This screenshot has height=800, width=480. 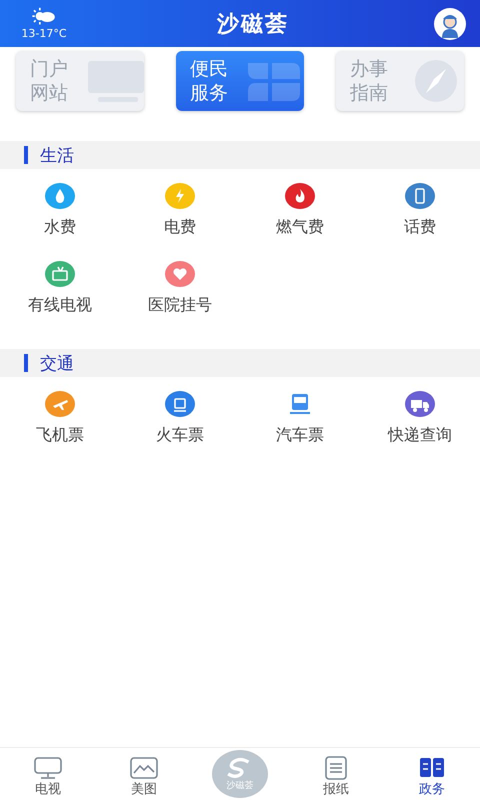 What do you see at coordinates (60, 196) in the screenshot?
I see `drop-icon` at bounding box center [60, 196].